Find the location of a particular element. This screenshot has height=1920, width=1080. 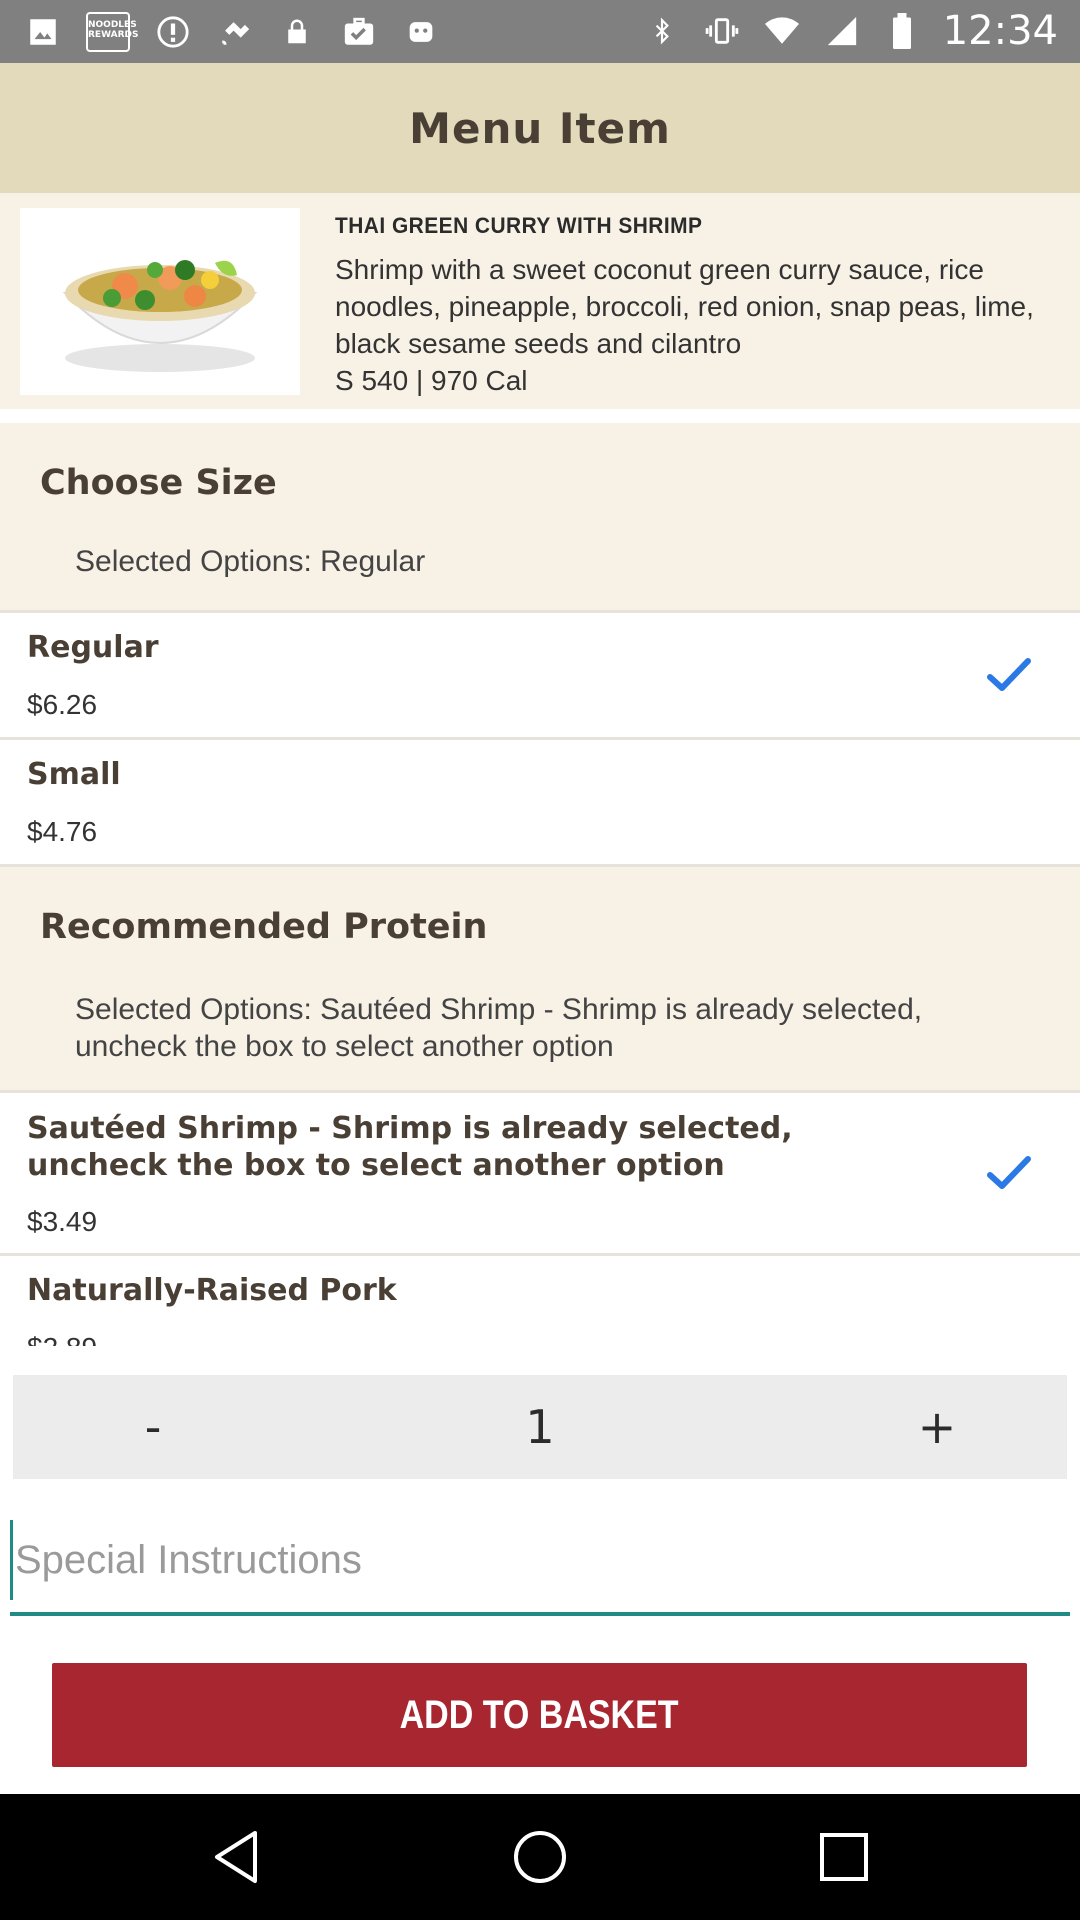

special-instructions-field is located at coordinates (540, 1568).